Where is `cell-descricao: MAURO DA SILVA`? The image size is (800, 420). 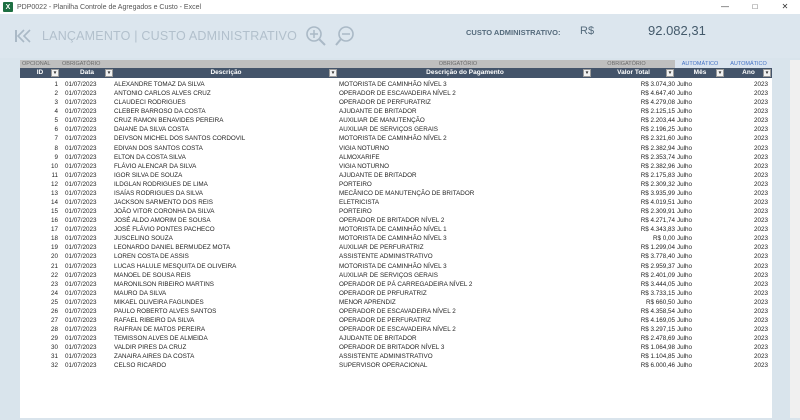
cell-descricao: MAURO DA SILVA is located at coordinates (226, 293).